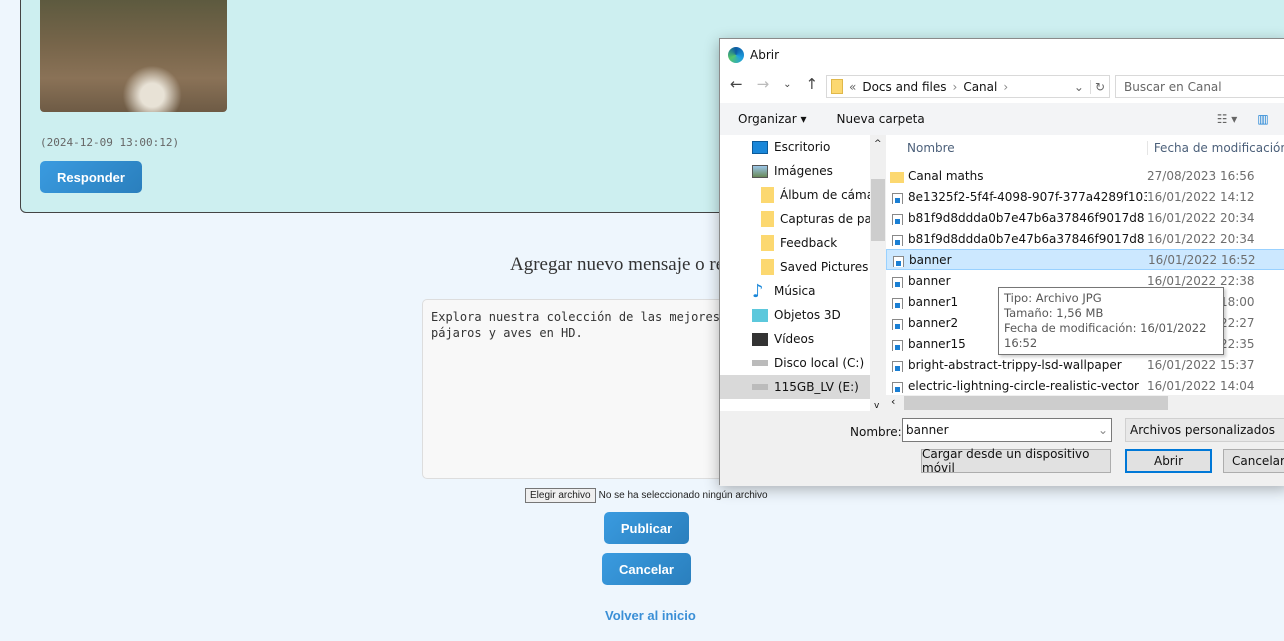 This screenshot has height=641, width=1284. Describe the element at coordinates (795, 195) in the screenshot. I see `nav-item: Álbum de cámara` at that location.